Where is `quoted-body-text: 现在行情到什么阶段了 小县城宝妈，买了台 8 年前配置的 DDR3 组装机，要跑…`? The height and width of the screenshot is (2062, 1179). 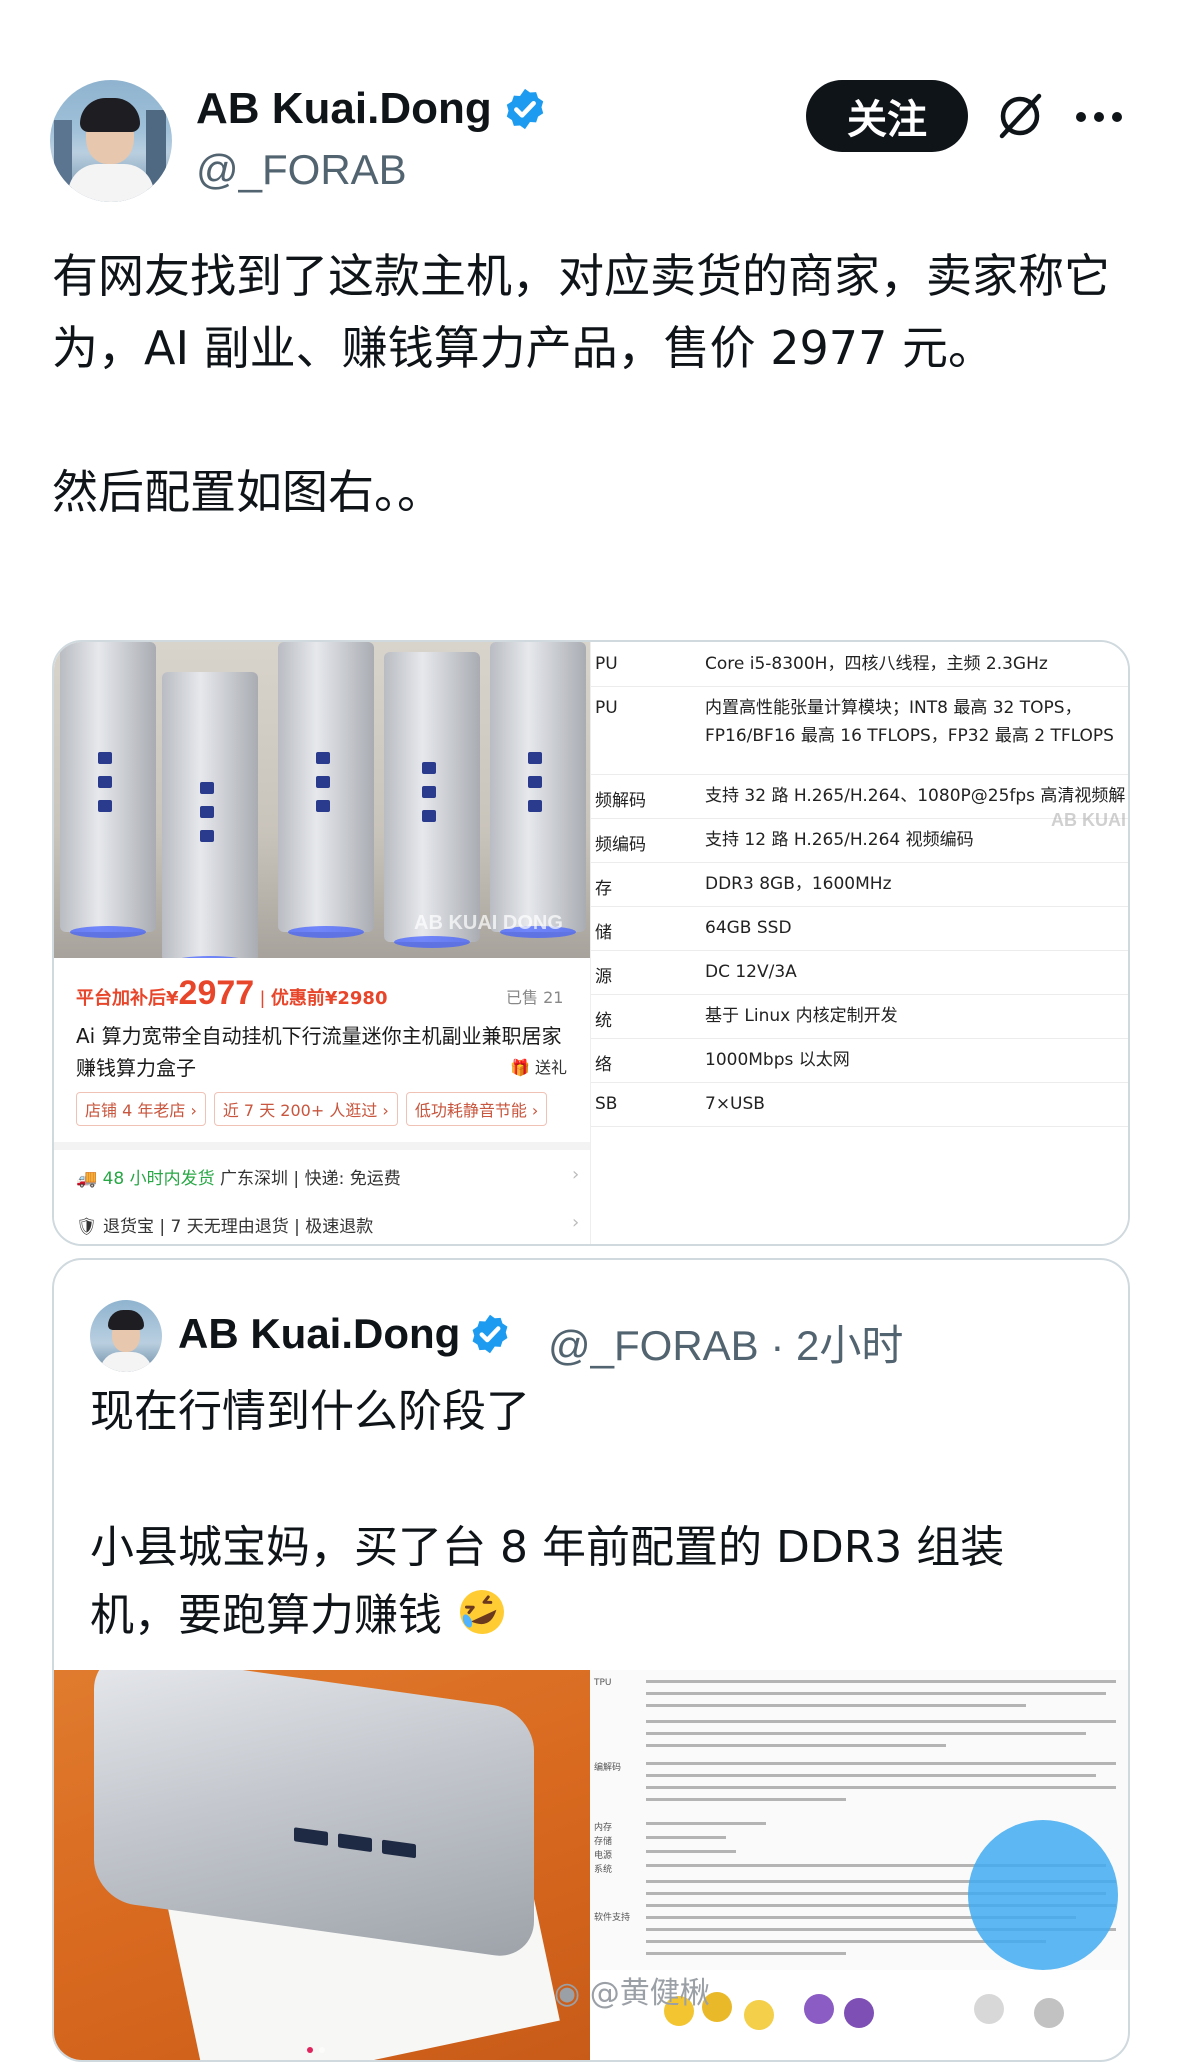
quoted-body-text: 现在行情到什么阶段了 小县城宝妈，买了台 8 年前配置的 DDR3 组装机，要跑… is located at coordinates (547, 1513).